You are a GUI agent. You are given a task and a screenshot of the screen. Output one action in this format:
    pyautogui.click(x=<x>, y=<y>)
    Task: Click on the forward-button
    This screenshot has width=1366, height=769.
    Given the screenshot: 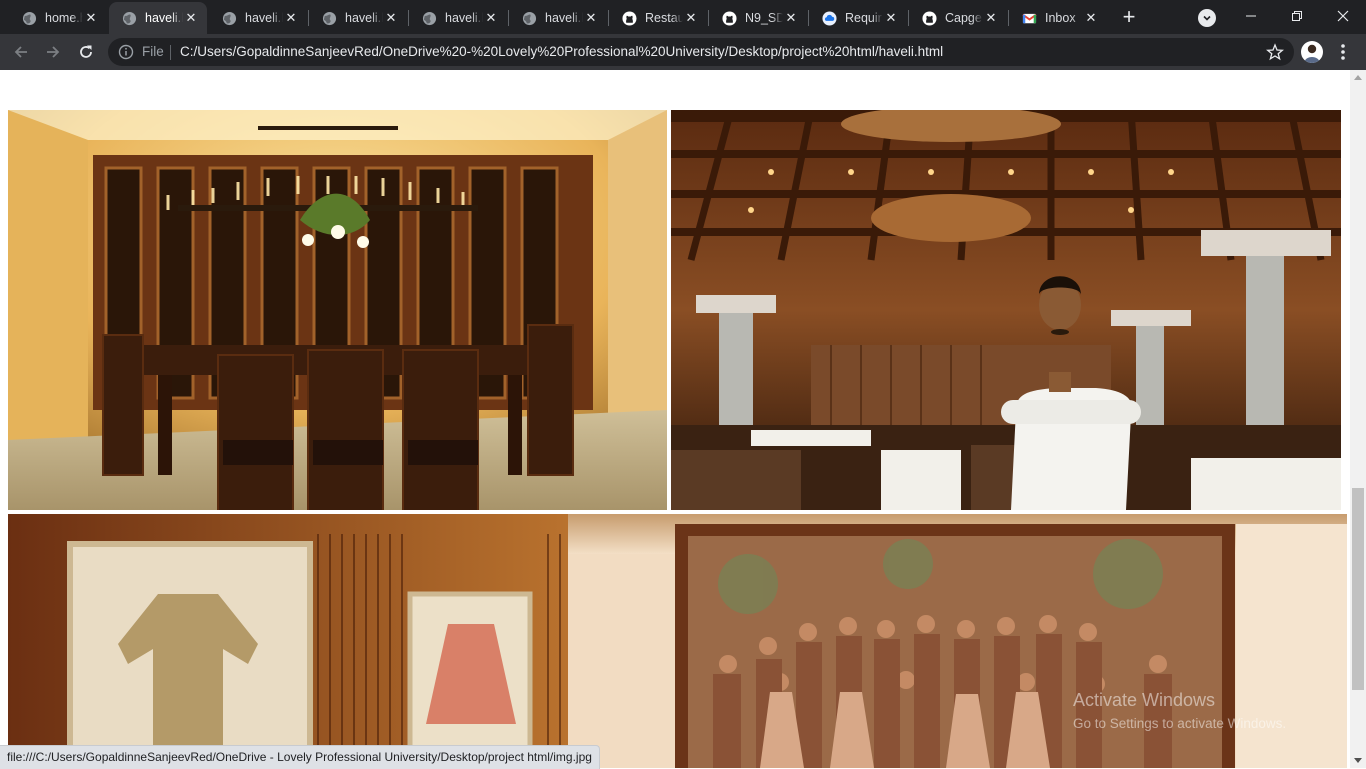 What is the action you would take?
    pyautogui.click(x=53, y=52)
    